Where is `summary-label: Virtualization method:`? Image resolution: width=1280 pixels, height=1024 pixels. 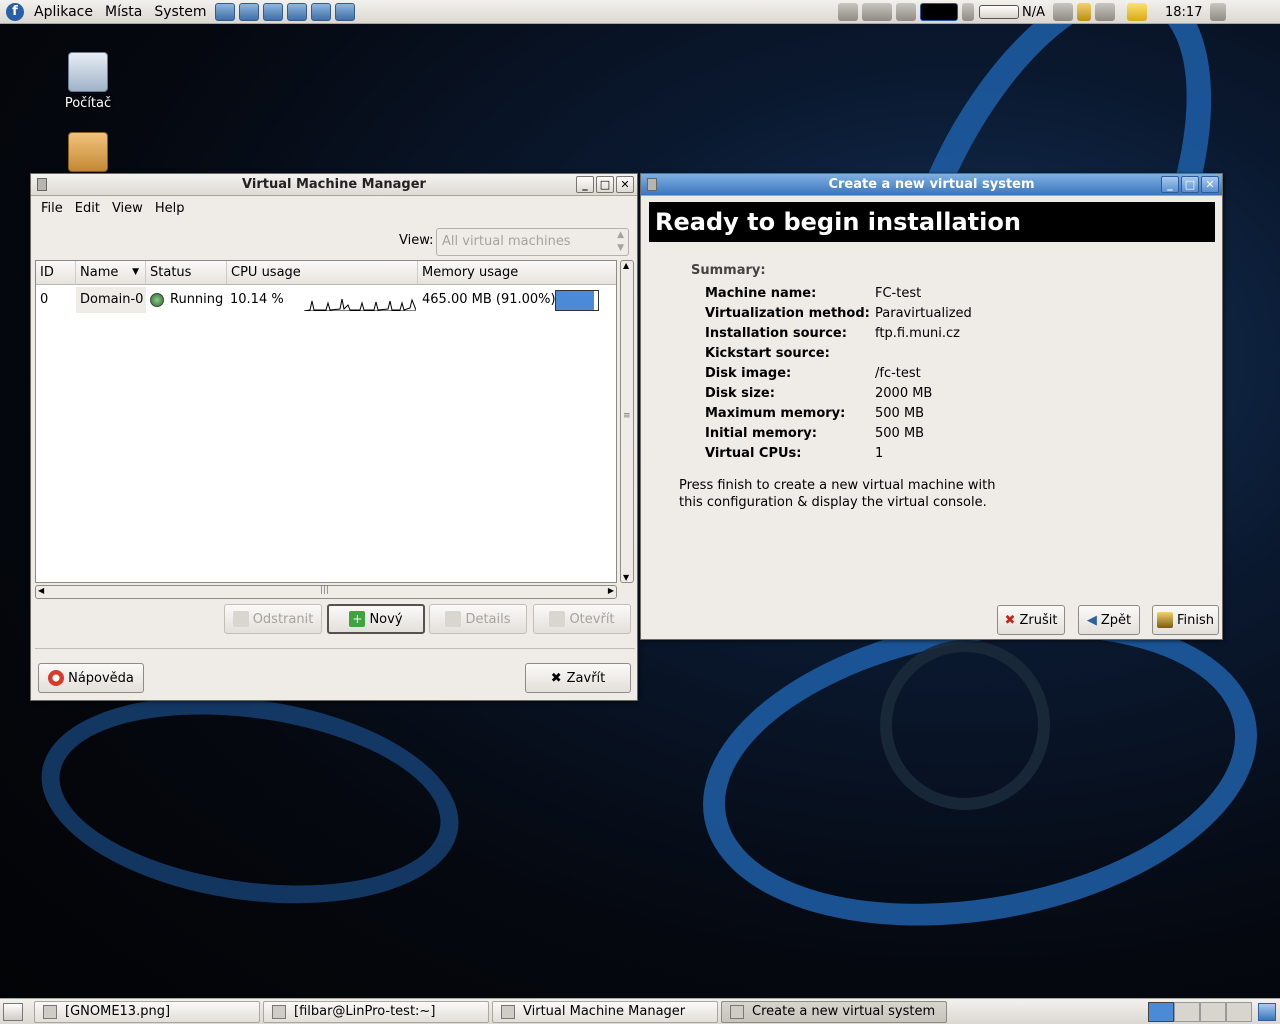 summary-label: Virtualization method: is located at coordinates (787, 313).